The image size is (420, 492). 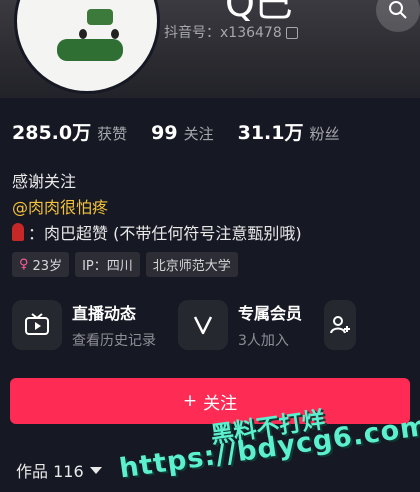 I want to click on profile-tags: ♀ 23岁 IP：四川 北京师范大学, so click(x=125, y=264).